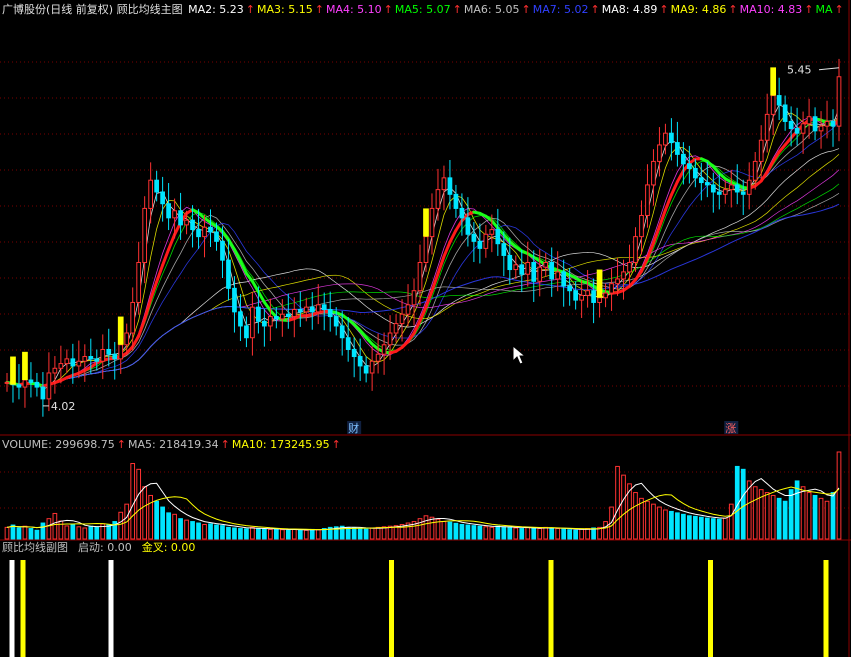 Image resolution: width=851 pixels, height=657 pixels. Describe the element at coordinates (680, 176) in the screenshot. I see `trend-line-segment` at that location.